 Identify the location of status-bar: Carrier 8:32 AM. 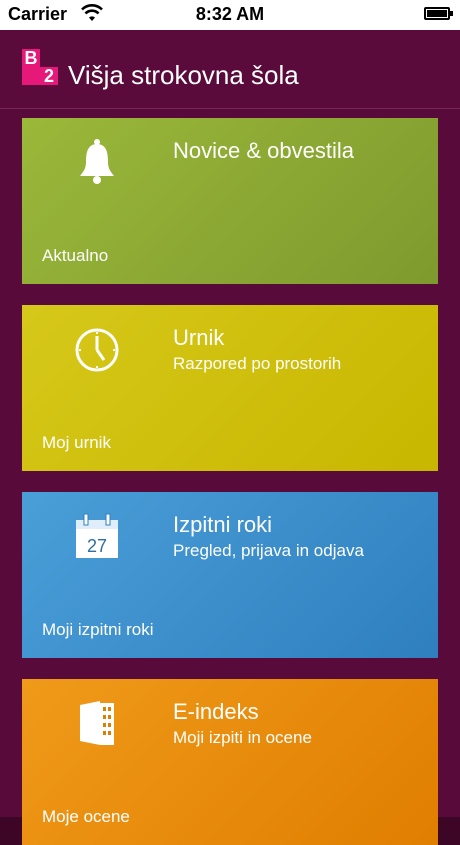
(230, 15).